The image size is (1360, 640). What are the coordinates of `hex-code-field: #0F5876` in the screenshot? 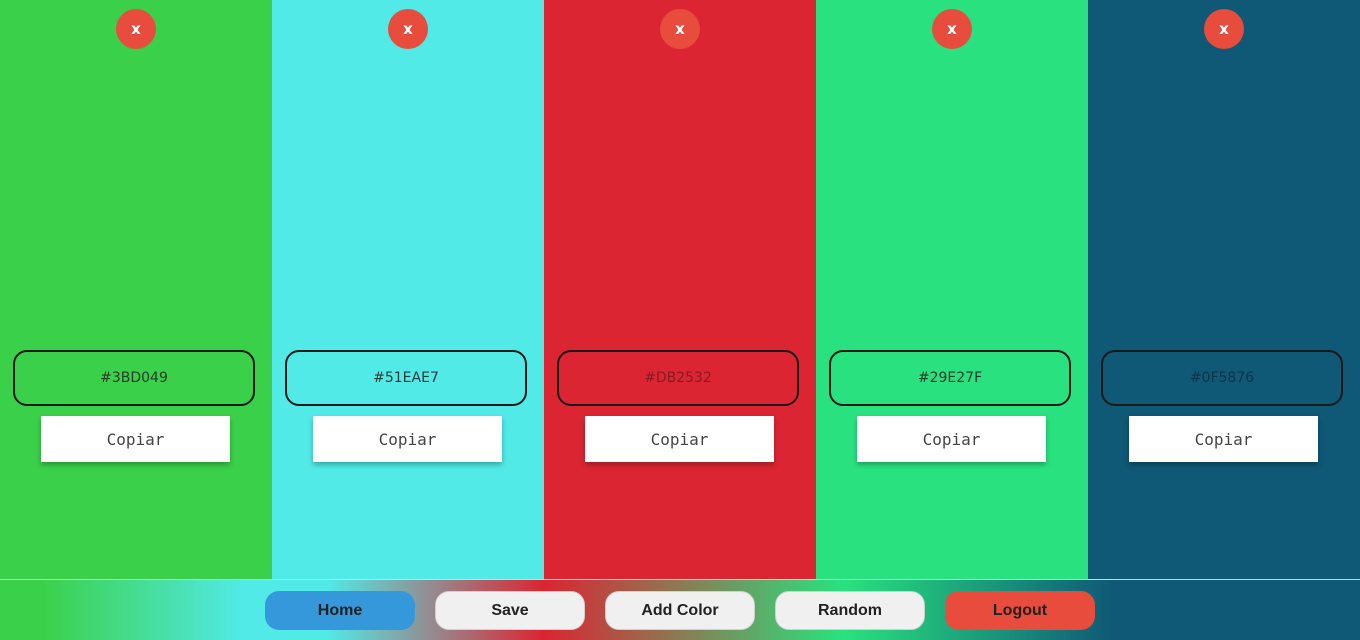 It's located at (1222, 378).